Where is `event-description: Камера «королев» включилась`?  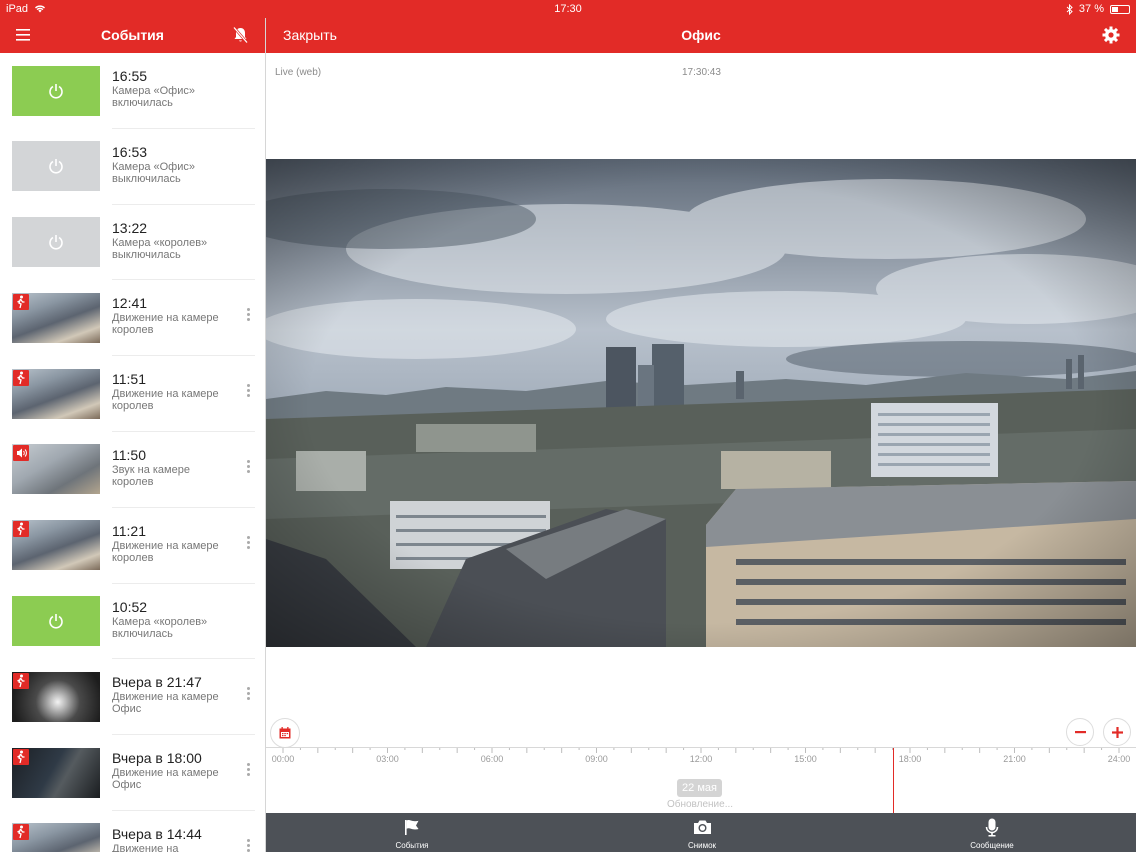
event-description: Камера «королев» включилась is located at coordinates (160, 627).